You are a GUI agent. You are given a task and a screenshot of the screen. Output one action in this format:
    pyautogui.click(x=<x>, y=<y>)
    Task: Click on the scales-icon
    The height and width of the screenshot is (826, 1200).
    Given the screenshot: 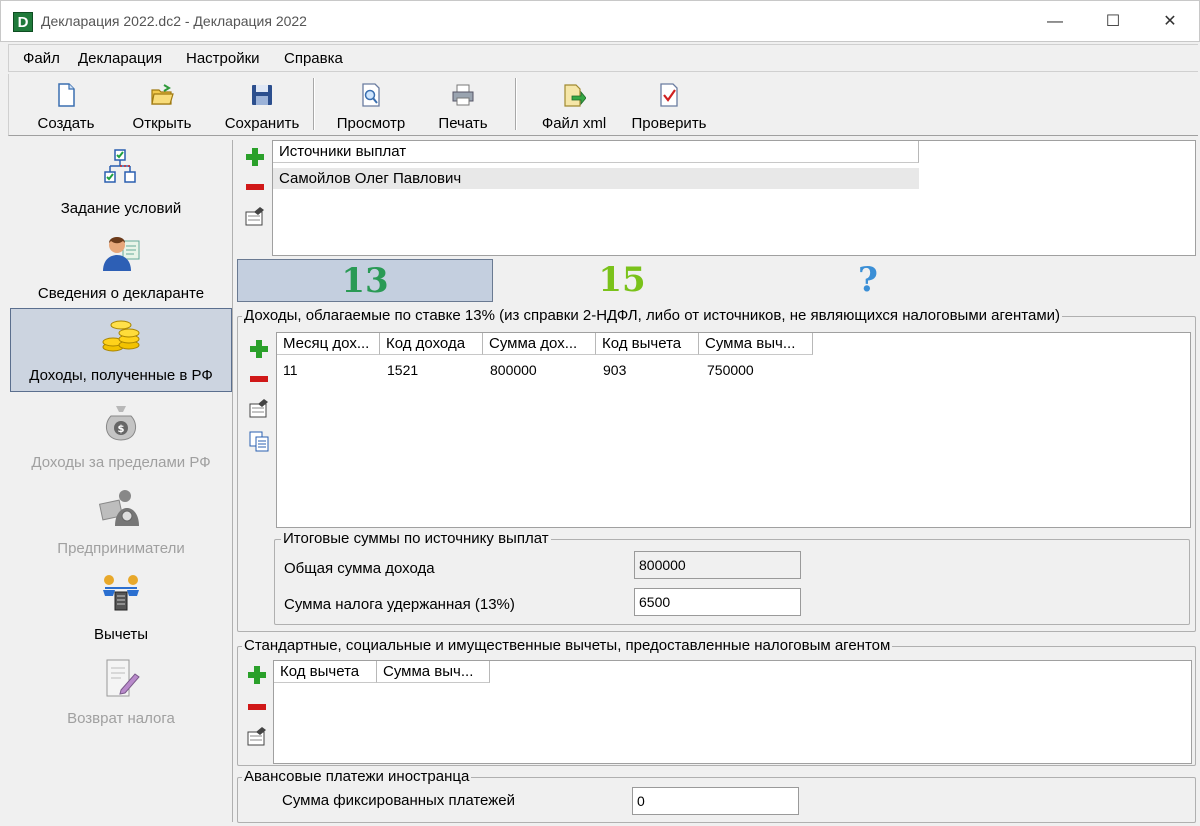 What is the action you would take?
    pyautogui.click(x=121, y=593)
    